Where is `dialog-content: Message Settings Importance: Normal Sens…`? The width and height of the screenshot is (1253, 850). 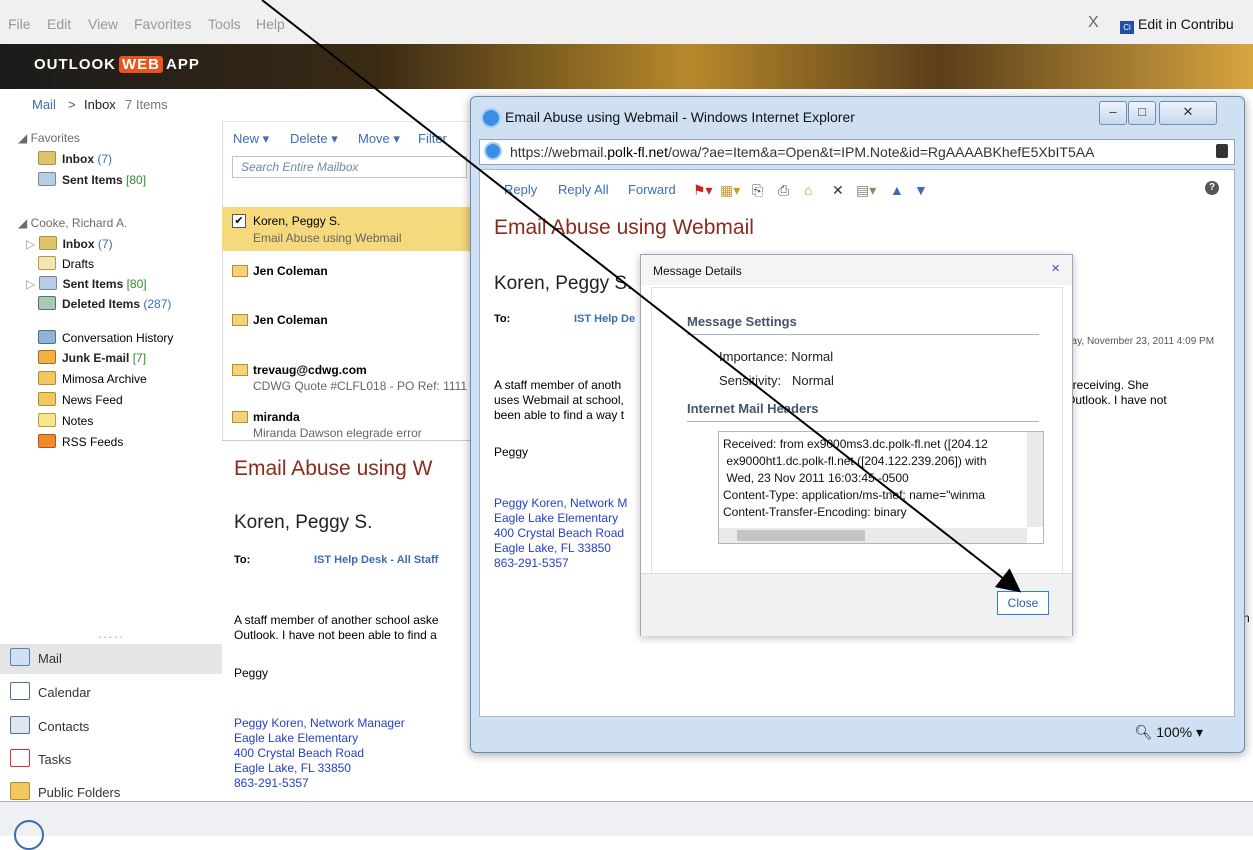
dialog-content: Message Settings Importance: Normal Sens… is located at coordinates (857, 430).